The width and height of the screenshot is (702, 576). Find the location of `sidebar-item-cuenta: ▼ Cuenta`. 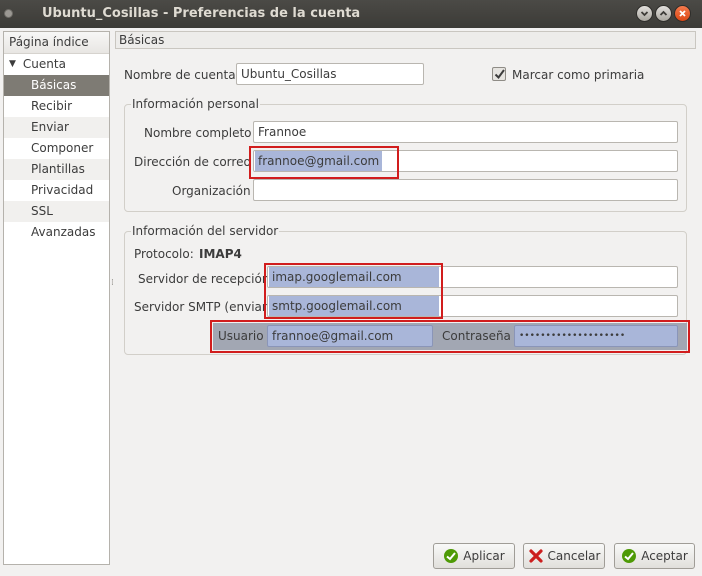

sidebar-item-cuenta: ▼ Cuenta is located at coordinates (56, 64).